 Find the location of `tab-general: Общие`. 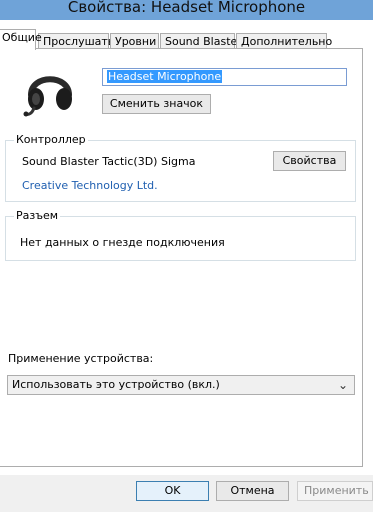

tab-general: Общие is located at coordinates (21, 39).